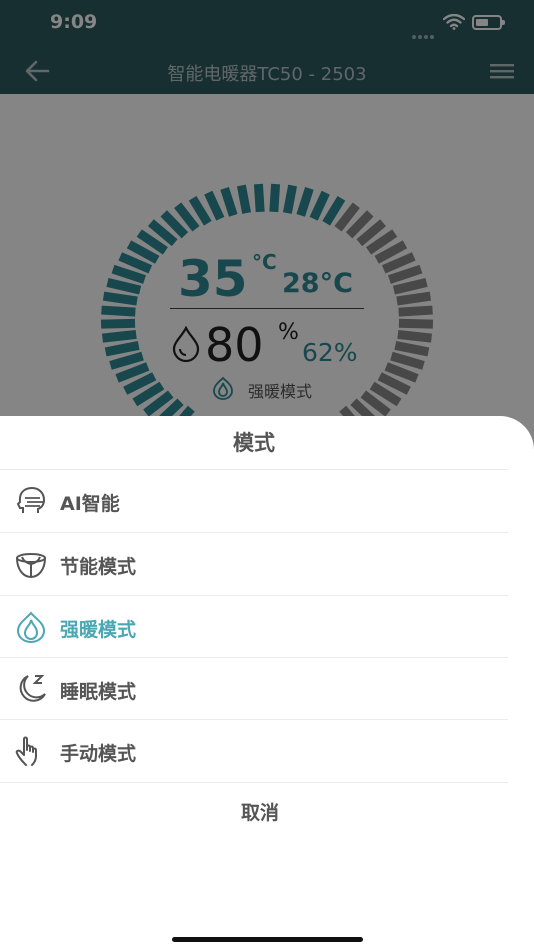 The height and width of the screenshot is (950, 534). Describe the element at coordinates (254, 627) in the screenshot. I see `mode-option-strong-heat: 强暖模式` at that location.